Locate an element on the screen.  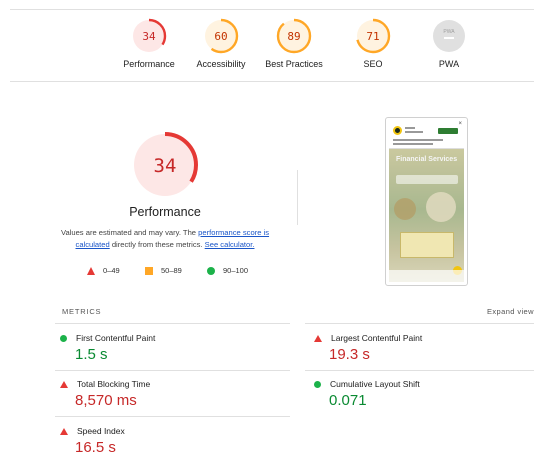
metric-name: First Contentful Paint is located at coordinates (116, 338).